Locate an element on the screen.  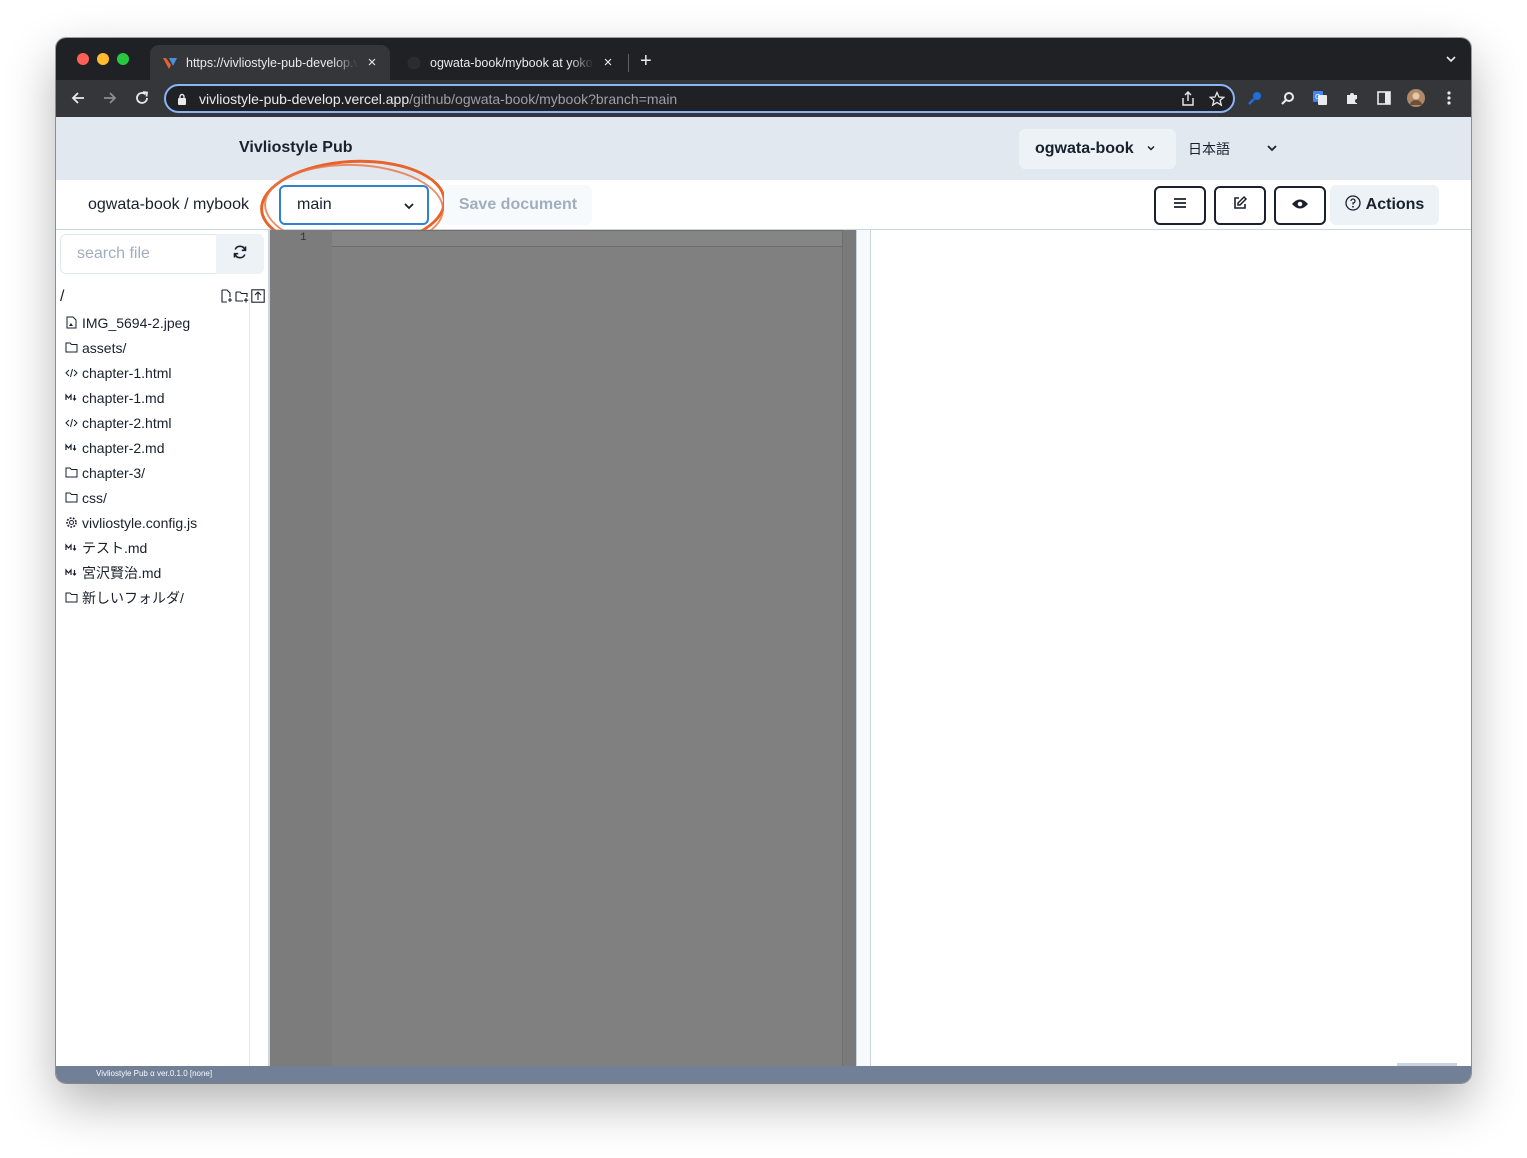
tab-search-chevron-icon is located at coordinates (1451, 61).